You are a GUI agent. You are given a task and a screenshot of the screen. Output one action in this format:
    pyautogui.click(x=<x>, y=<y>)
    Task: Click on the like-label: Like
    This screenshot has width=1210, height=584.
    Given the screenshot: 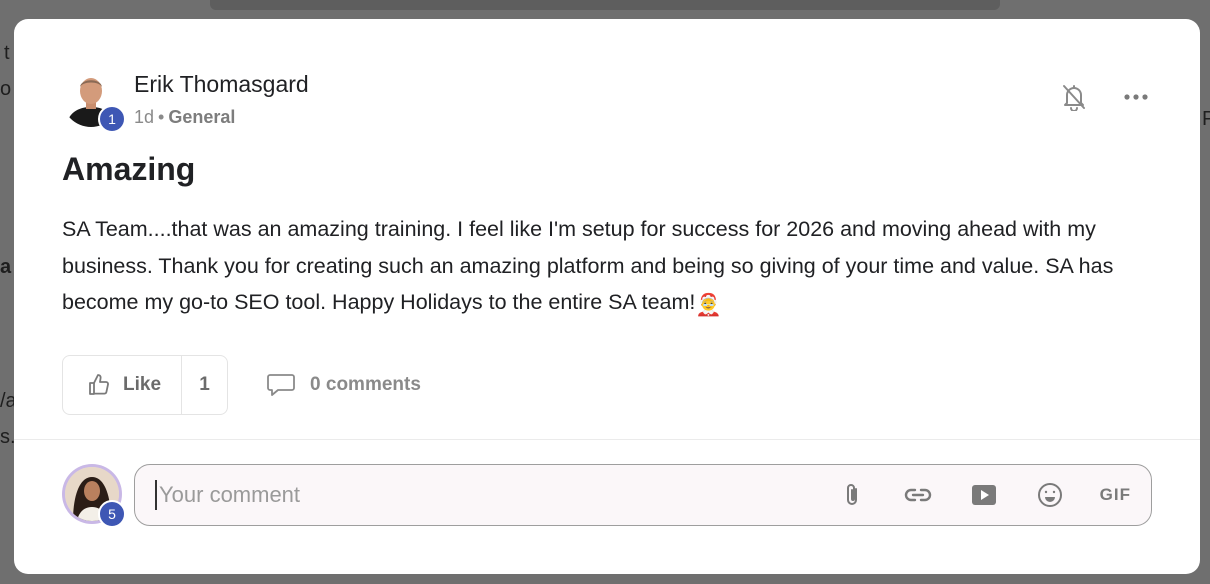 What is the action you would take?
    pyautogui.click(x=142, y=384)
    